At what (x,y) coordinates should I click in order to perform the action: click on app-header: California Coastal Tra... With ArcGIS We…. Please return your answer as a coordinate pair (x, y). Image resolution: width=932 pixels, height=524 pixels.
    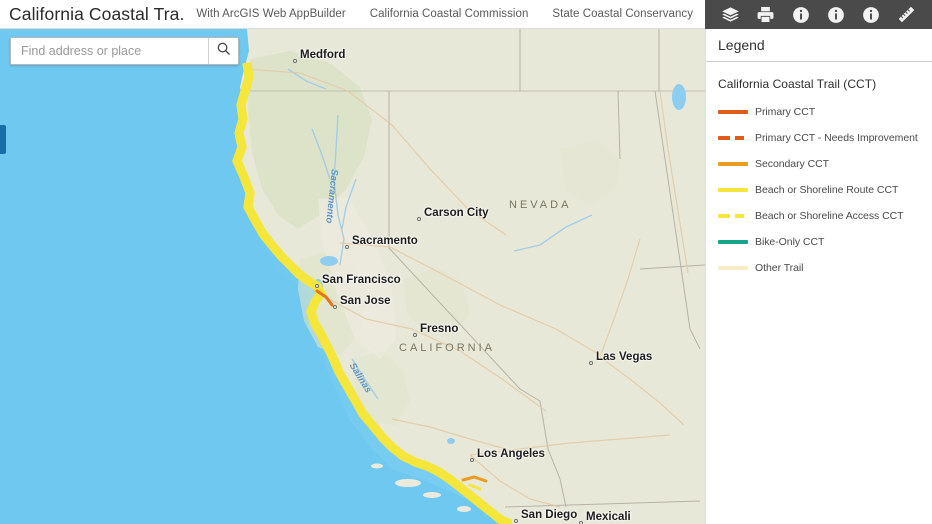
    Looking at the image, I should click on (352, 14).